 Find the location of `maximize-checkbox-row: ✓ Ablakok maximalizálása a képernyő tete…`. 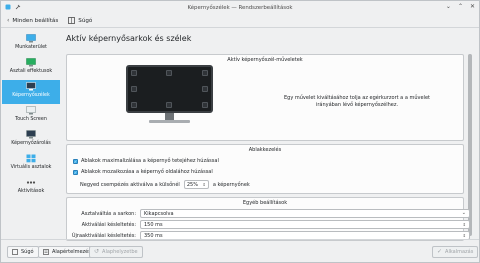

maximize-checkbox-row: ✓ Ablakok maximalizálása a képernyő tete… is located at coordinates (146, 161).